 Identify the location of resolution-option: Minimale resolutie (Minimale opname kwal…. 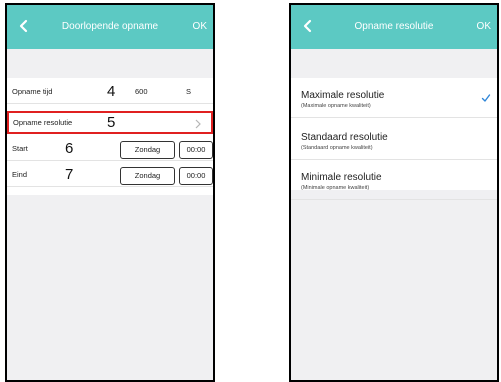
(394, 181).